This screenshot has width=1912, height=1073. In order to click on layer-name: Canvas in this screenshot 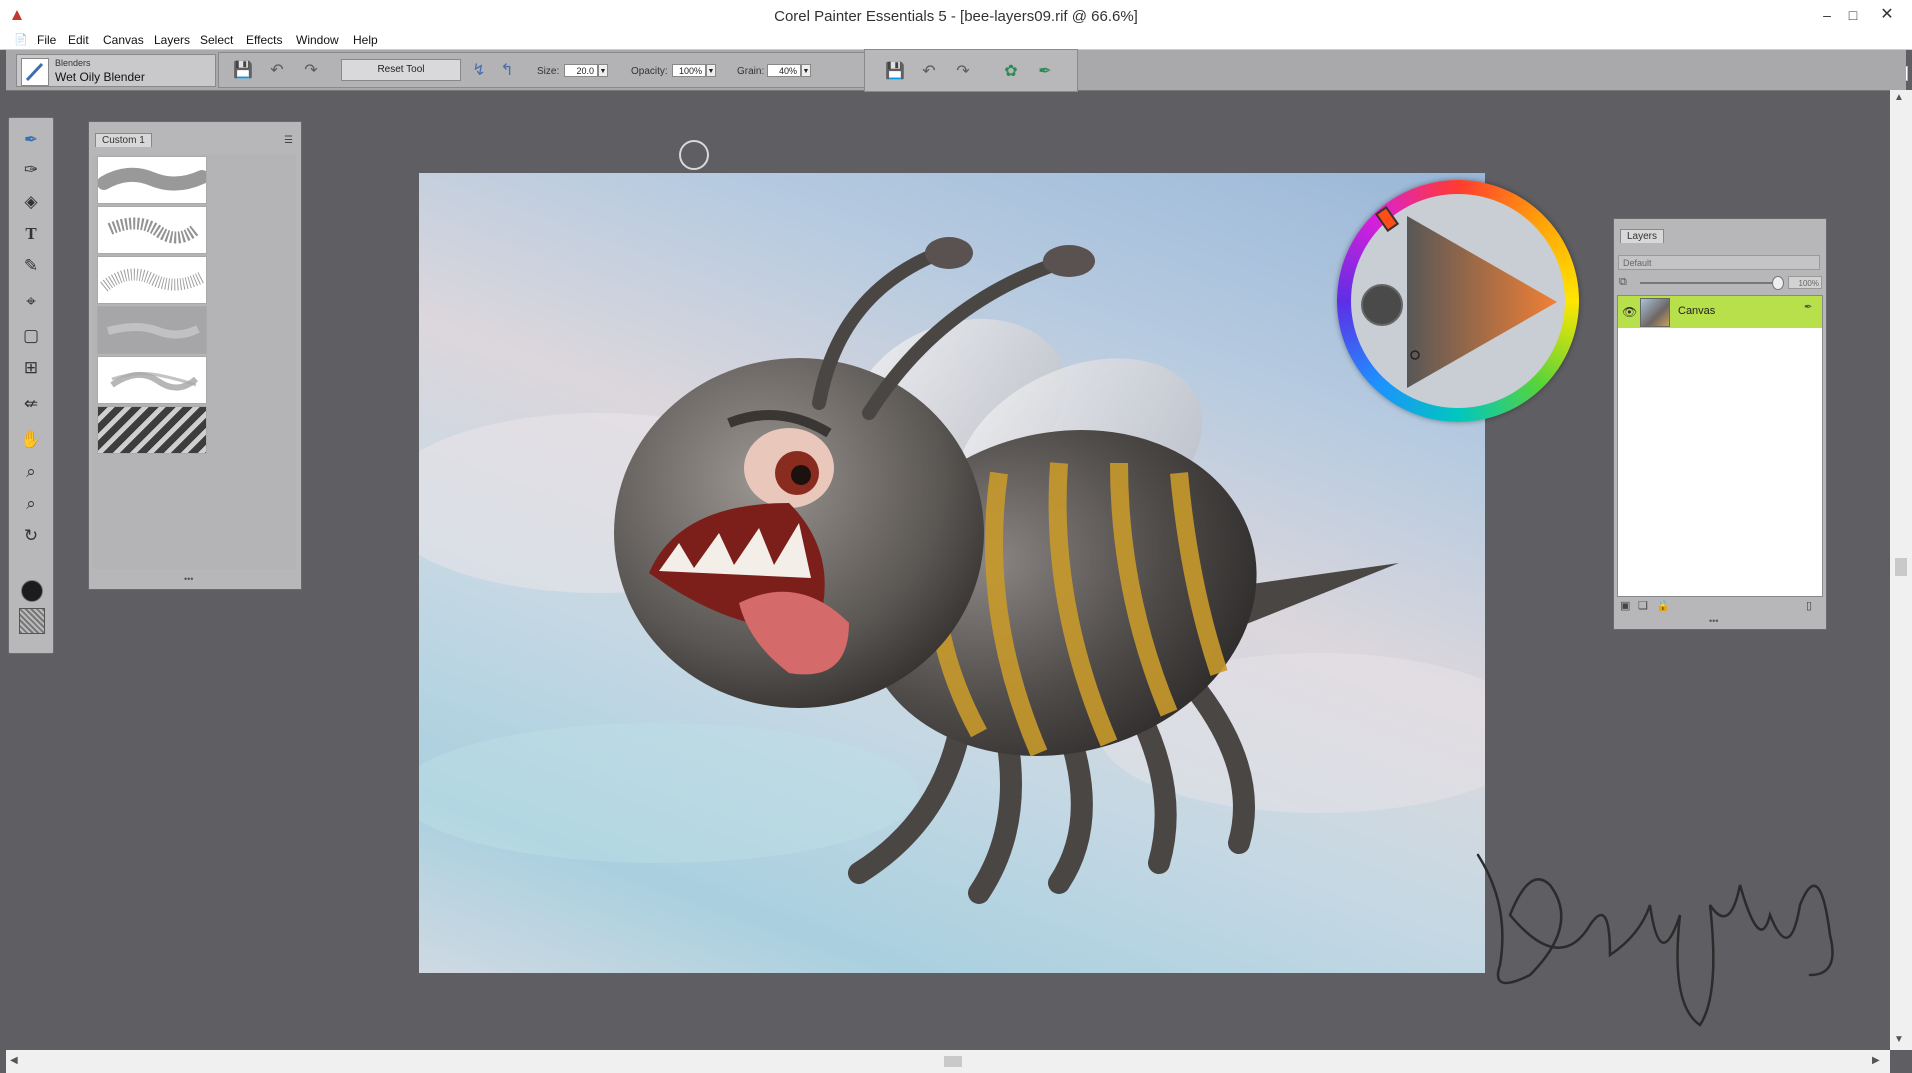, I will do `click(1697, 311)`.